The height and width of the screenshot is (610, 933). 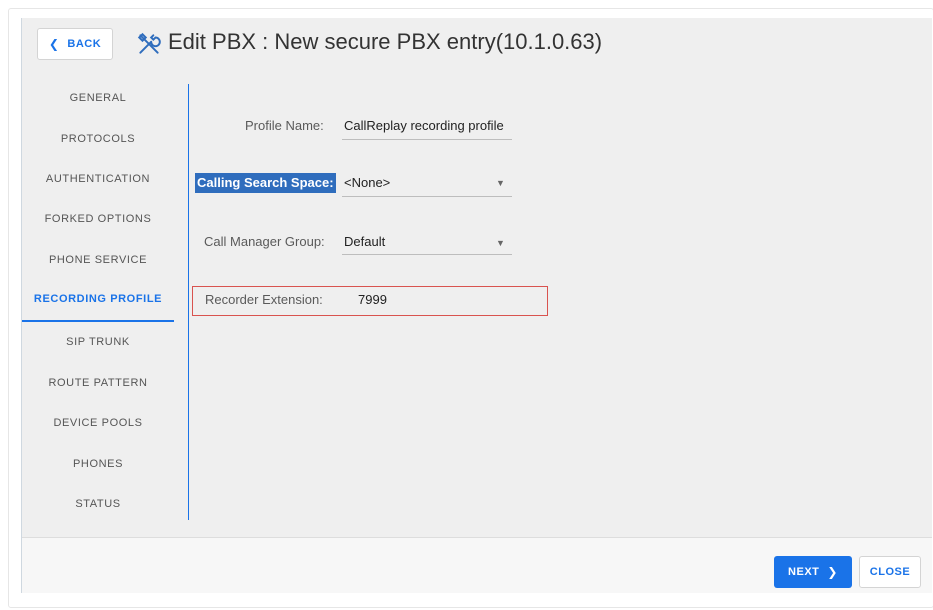 I want to click on sidebar-item-label: PHONE SERVICE, so click(x=98, y=260).